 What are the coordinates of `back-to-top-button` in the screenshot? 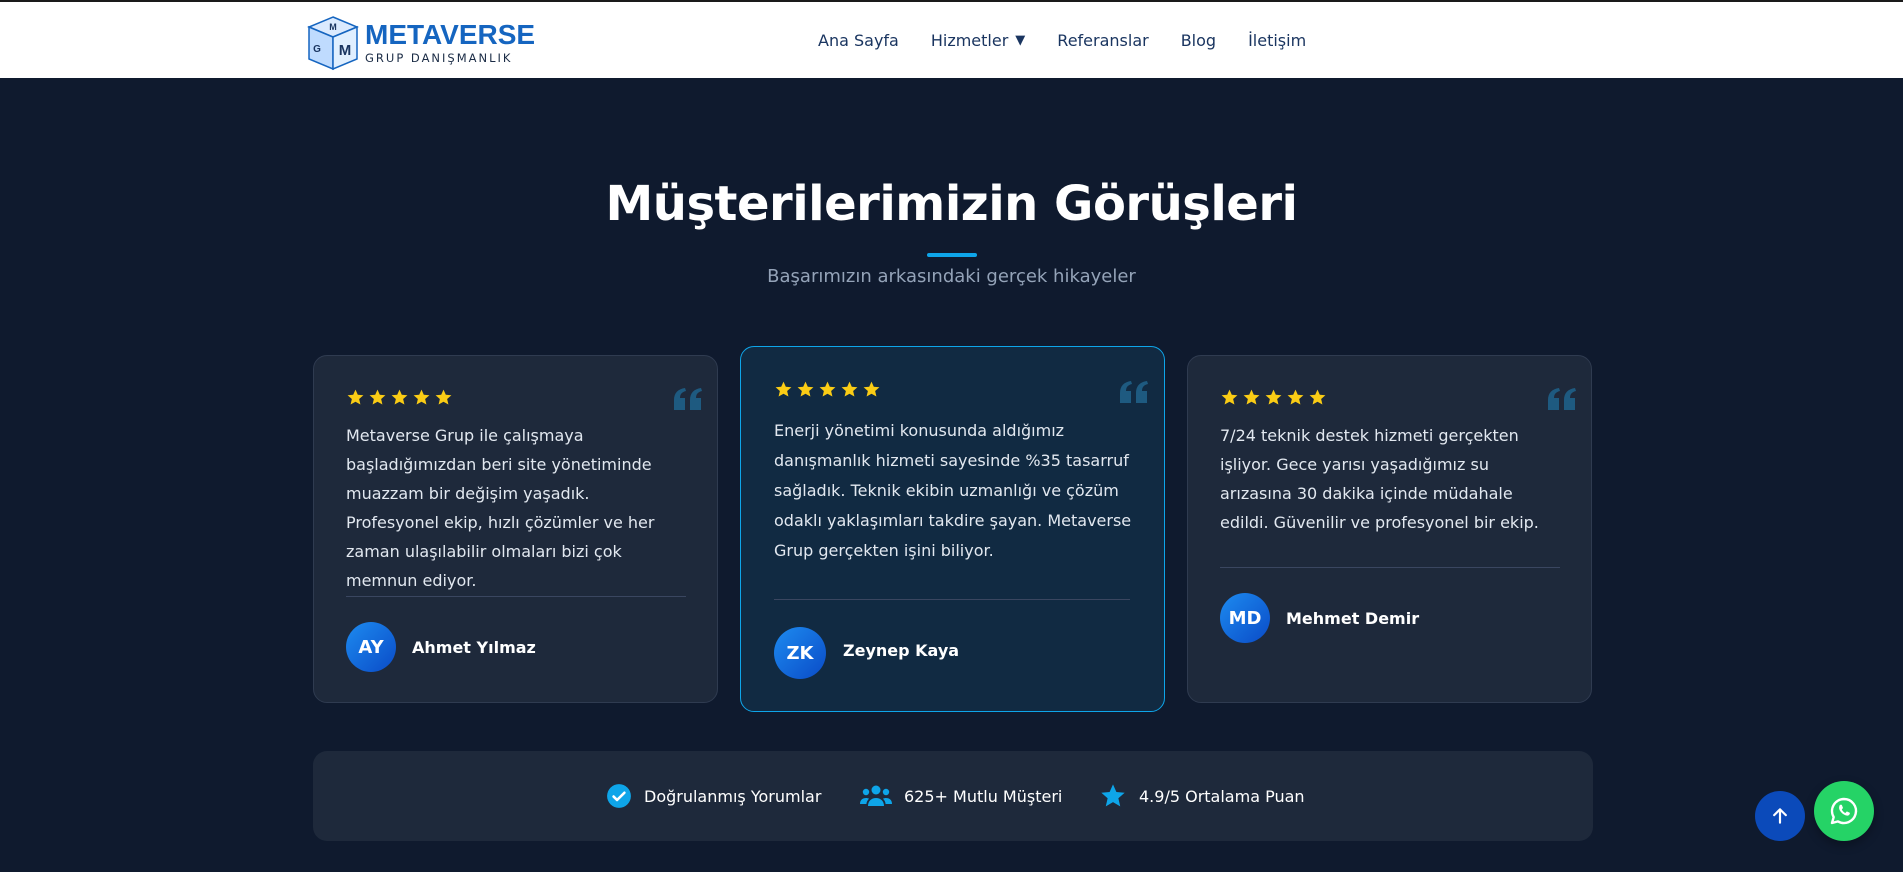 It's located at (1780, 816).